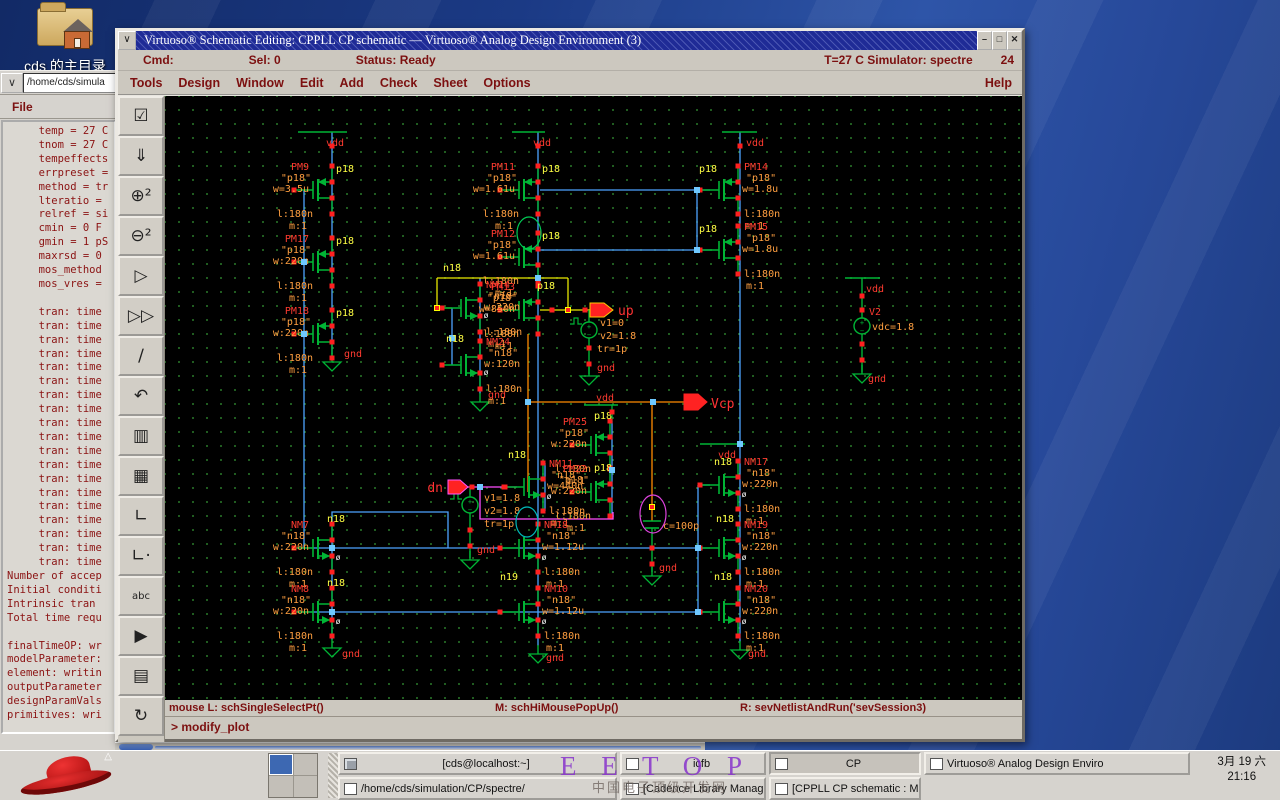 The height and width of the screenshot is (800, 1280). I want to click on taskbar-button: [cds@localhost:~], so click(477, 763).